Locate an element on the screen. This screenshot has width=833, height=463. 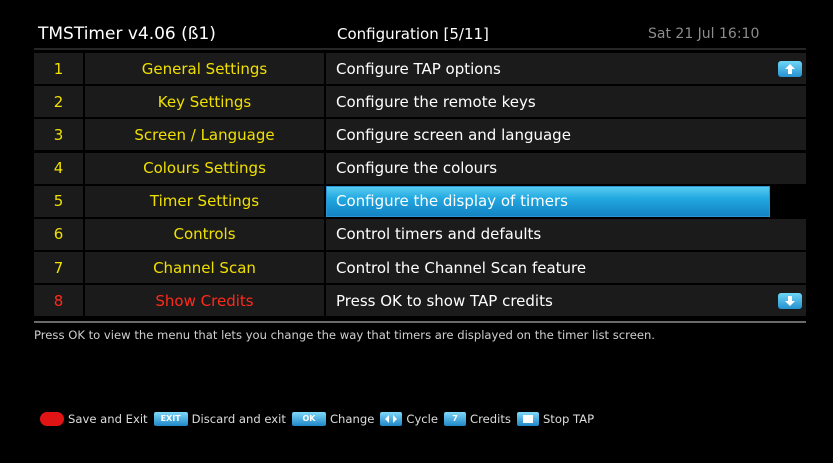
row-name: General Settings is located at coordinates (204, 68).